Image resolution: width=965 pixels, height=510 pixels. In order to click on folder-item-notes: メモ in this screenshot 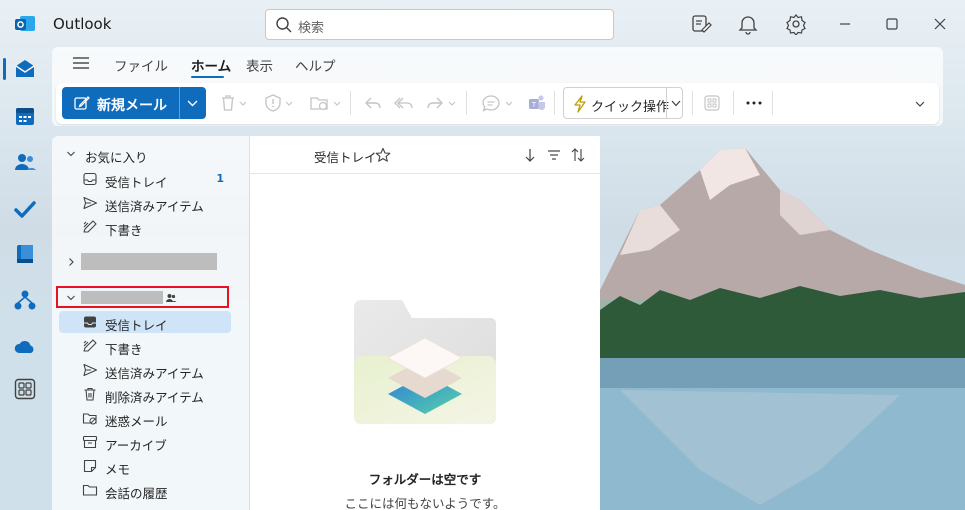, I will do `click(150, 466)`.